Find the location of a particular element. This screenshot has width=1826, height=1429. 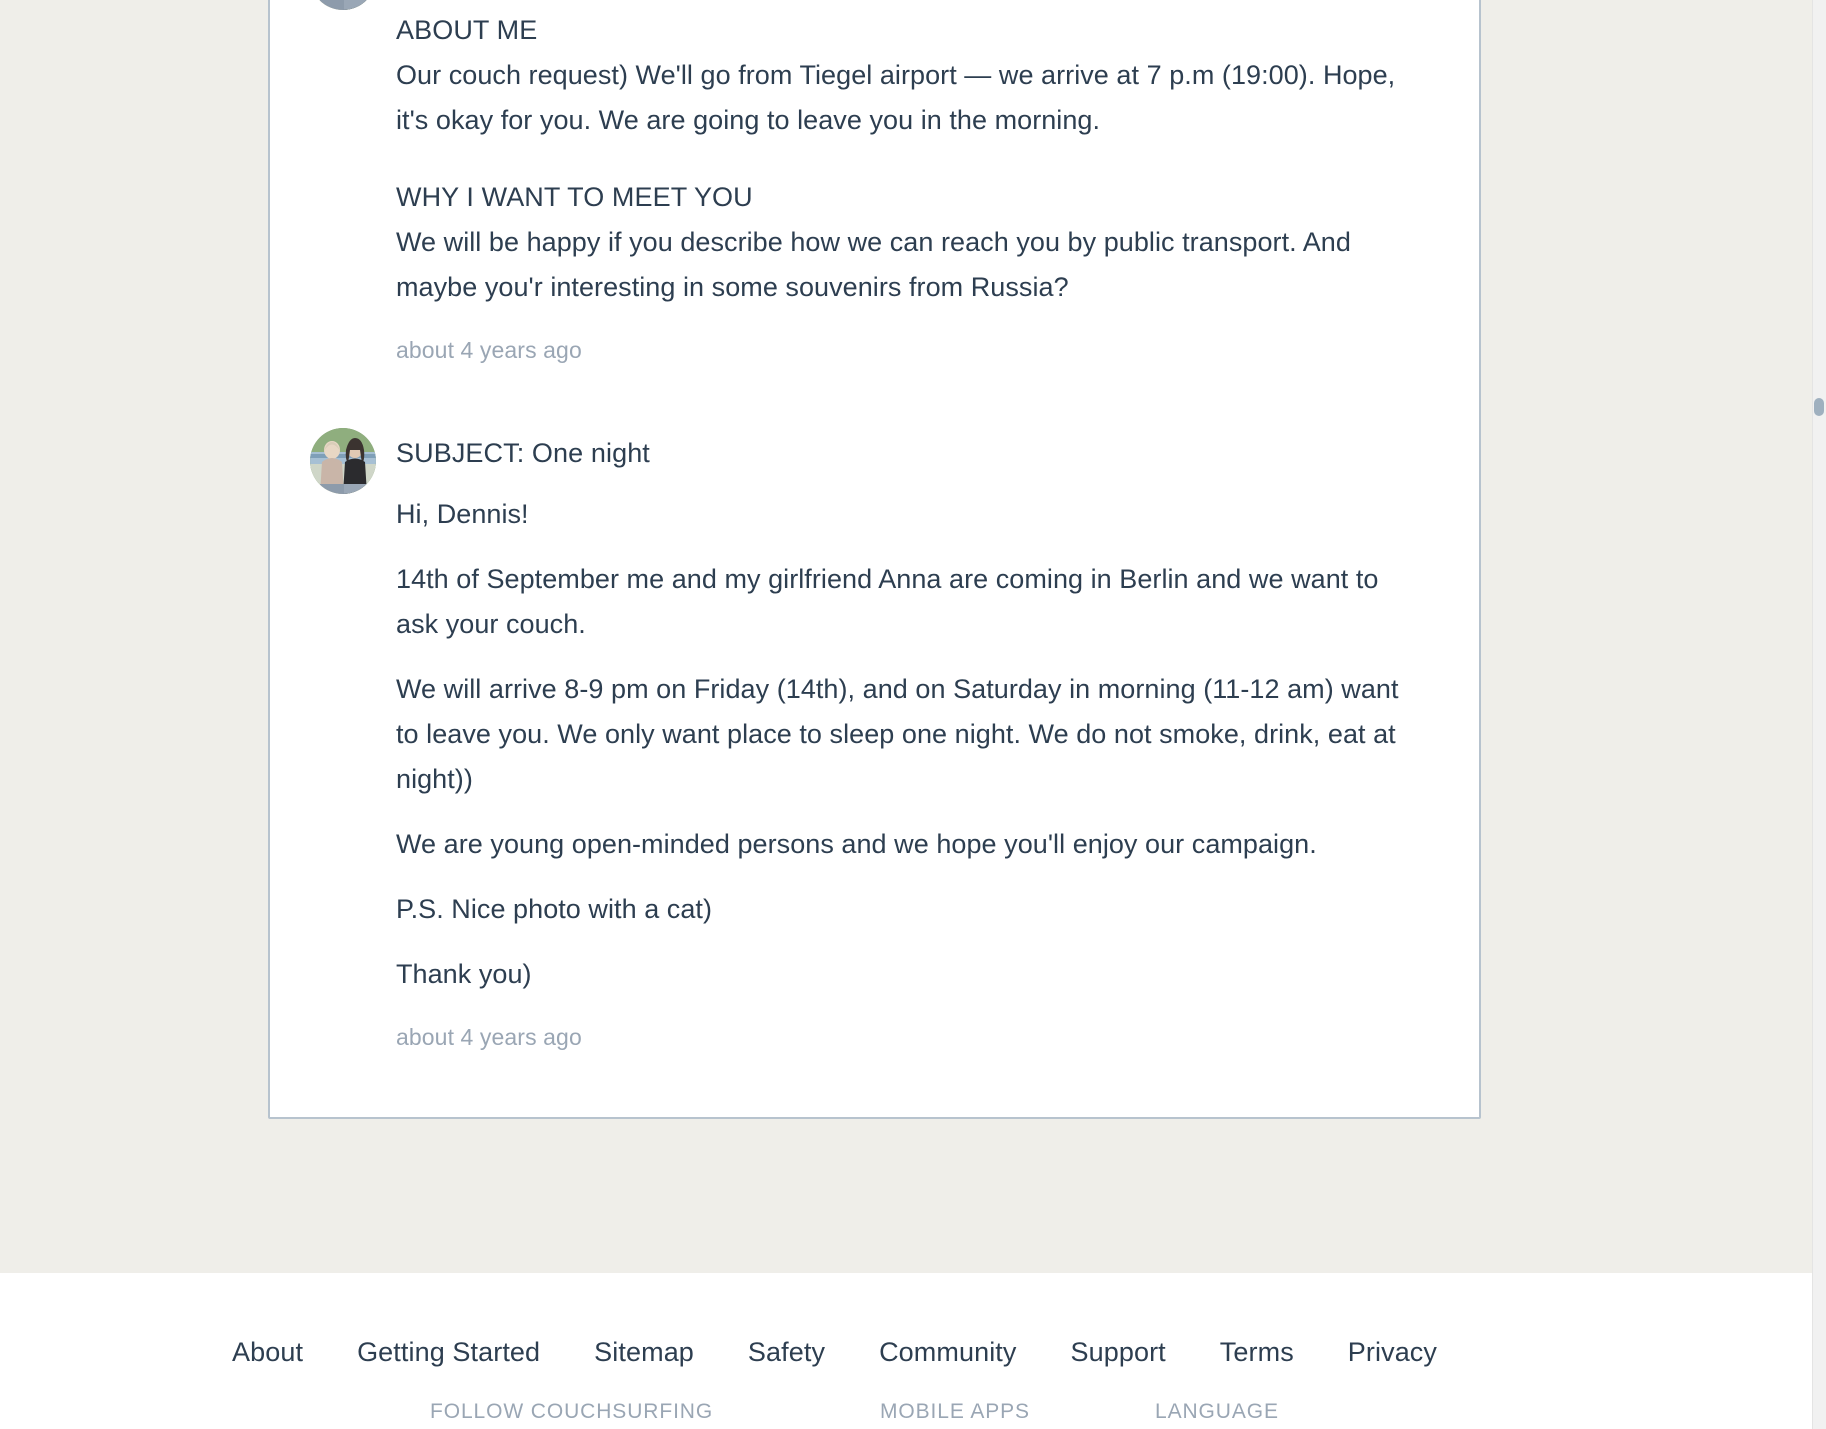

footer-link-sitemap: Sitemap is located at coordinates (644, 1352).